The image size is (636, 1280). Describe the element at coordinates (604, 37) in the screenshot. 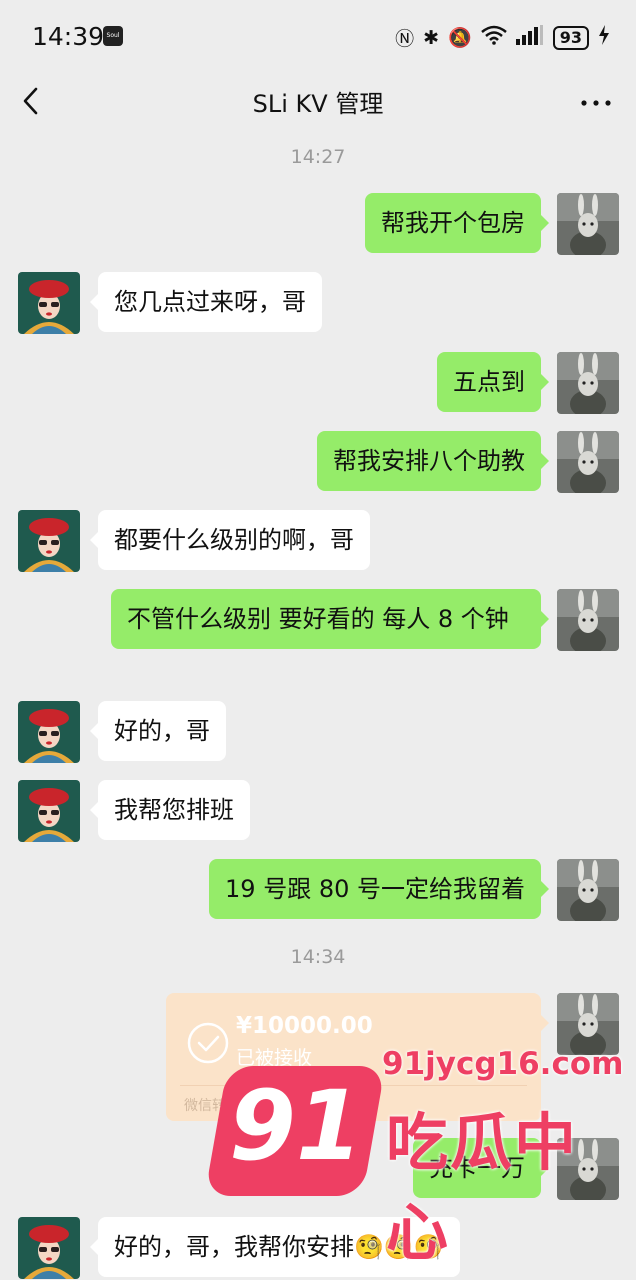

I see `charging-icon` at that location.